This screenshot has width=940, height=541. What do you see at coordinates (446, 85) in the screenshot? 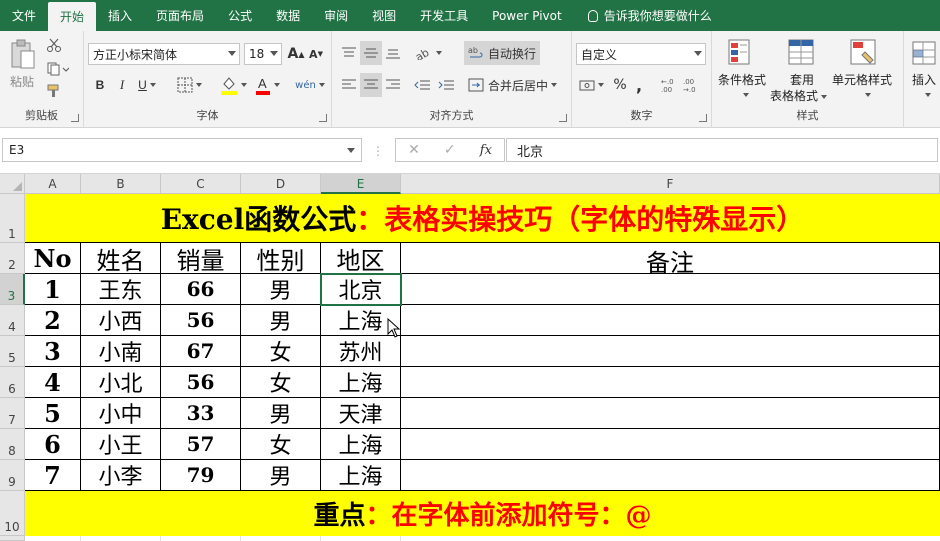
I see `increase-indent-icon` at bounding box center [446, 85].